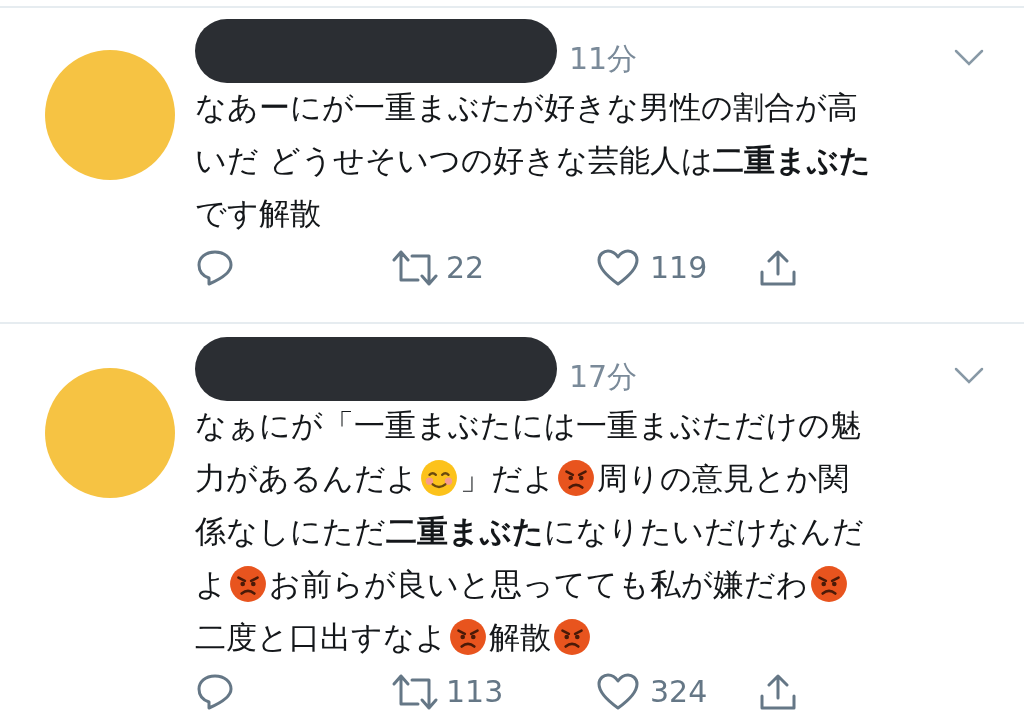  What do you see at coordinates (507, 478) in the screenshot?
I see `tweet-text: 」だよ` at bounding box center [507, 478].